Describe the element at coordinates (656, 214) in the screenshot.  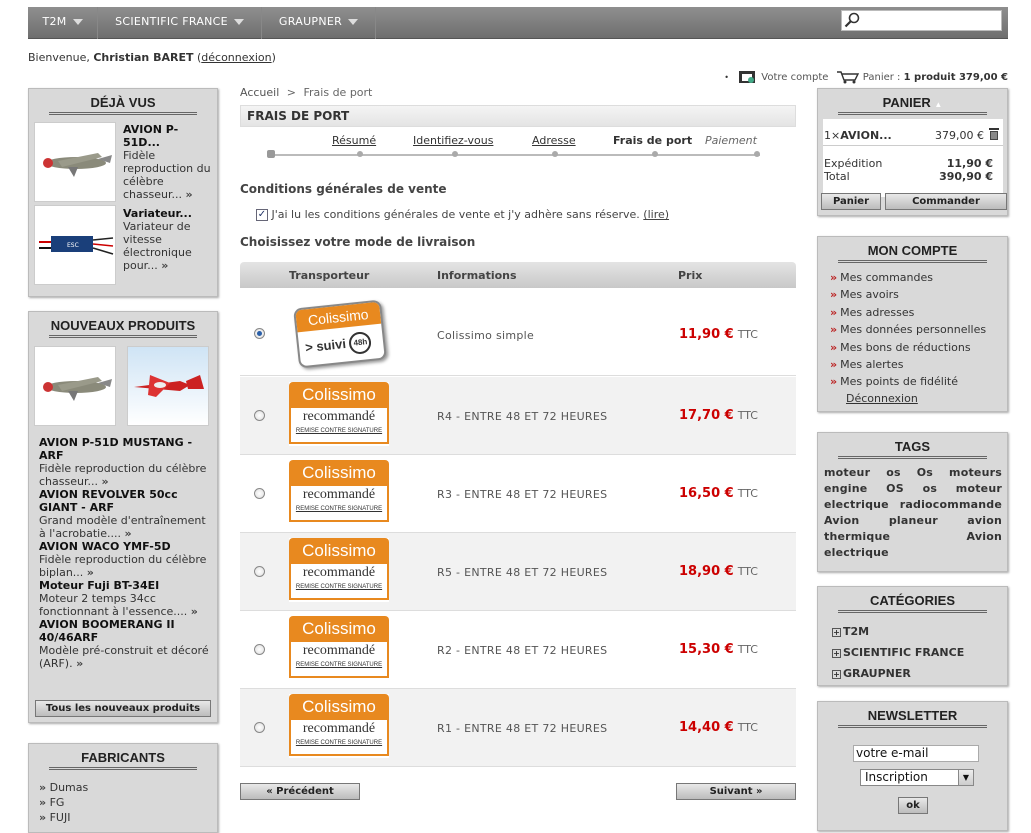
I see `cgv-read-link: (lire)` at that location.